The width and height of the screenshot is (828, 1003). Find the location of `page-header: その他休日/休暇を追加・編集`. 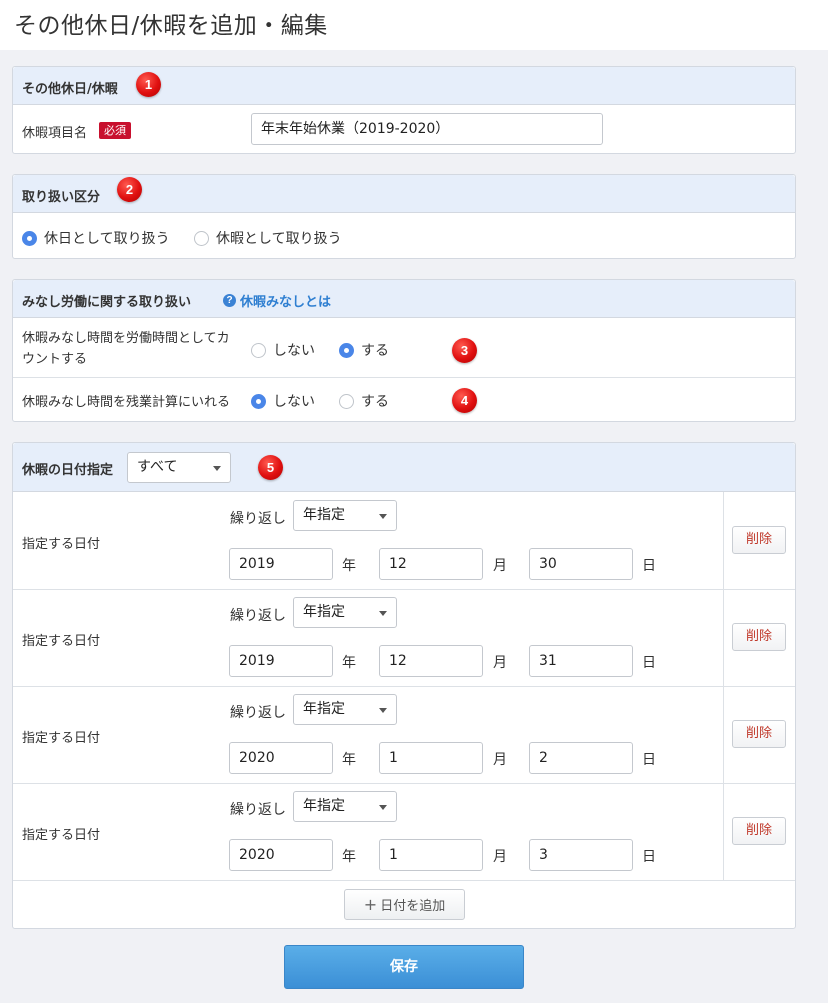

page-header: その他休日/休暇を追加・編集 is located at coordinates (414, 25).